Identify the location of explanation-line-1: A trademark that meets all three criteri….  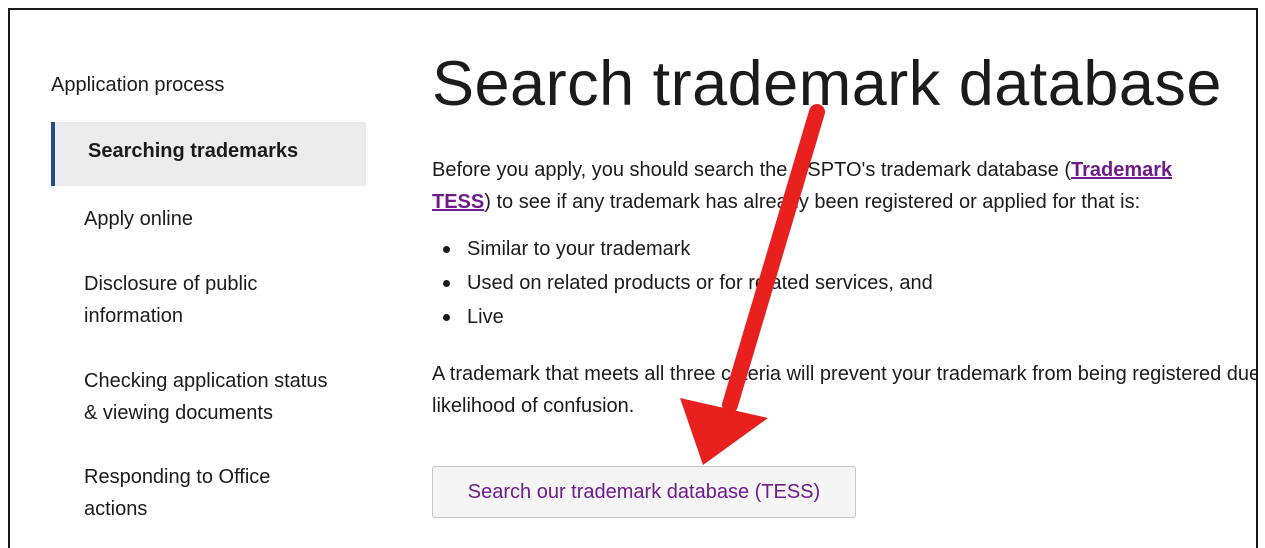
(845, 374).